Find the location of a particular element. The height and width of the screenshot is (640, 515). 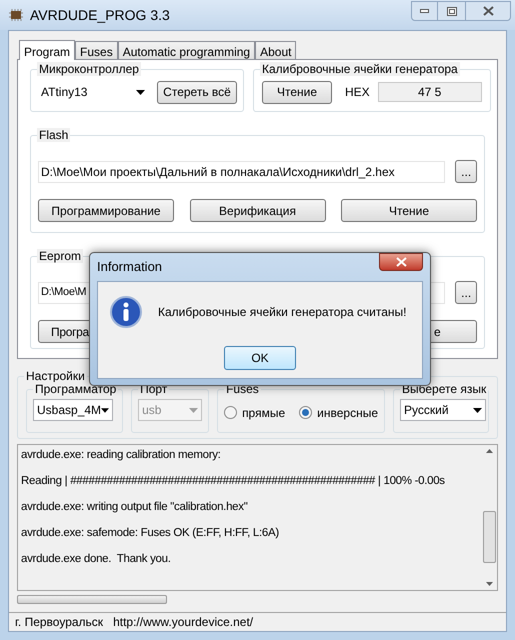

log-line: avrdude.exe done. Thank you. is located at coordinates (96, 559).